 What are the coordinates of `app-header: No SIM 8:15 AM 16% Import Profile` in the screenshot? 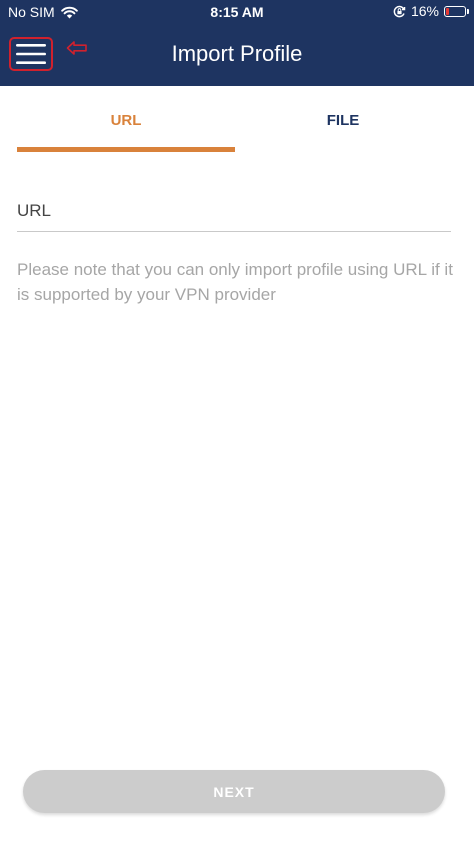 It's located at (237, 43).